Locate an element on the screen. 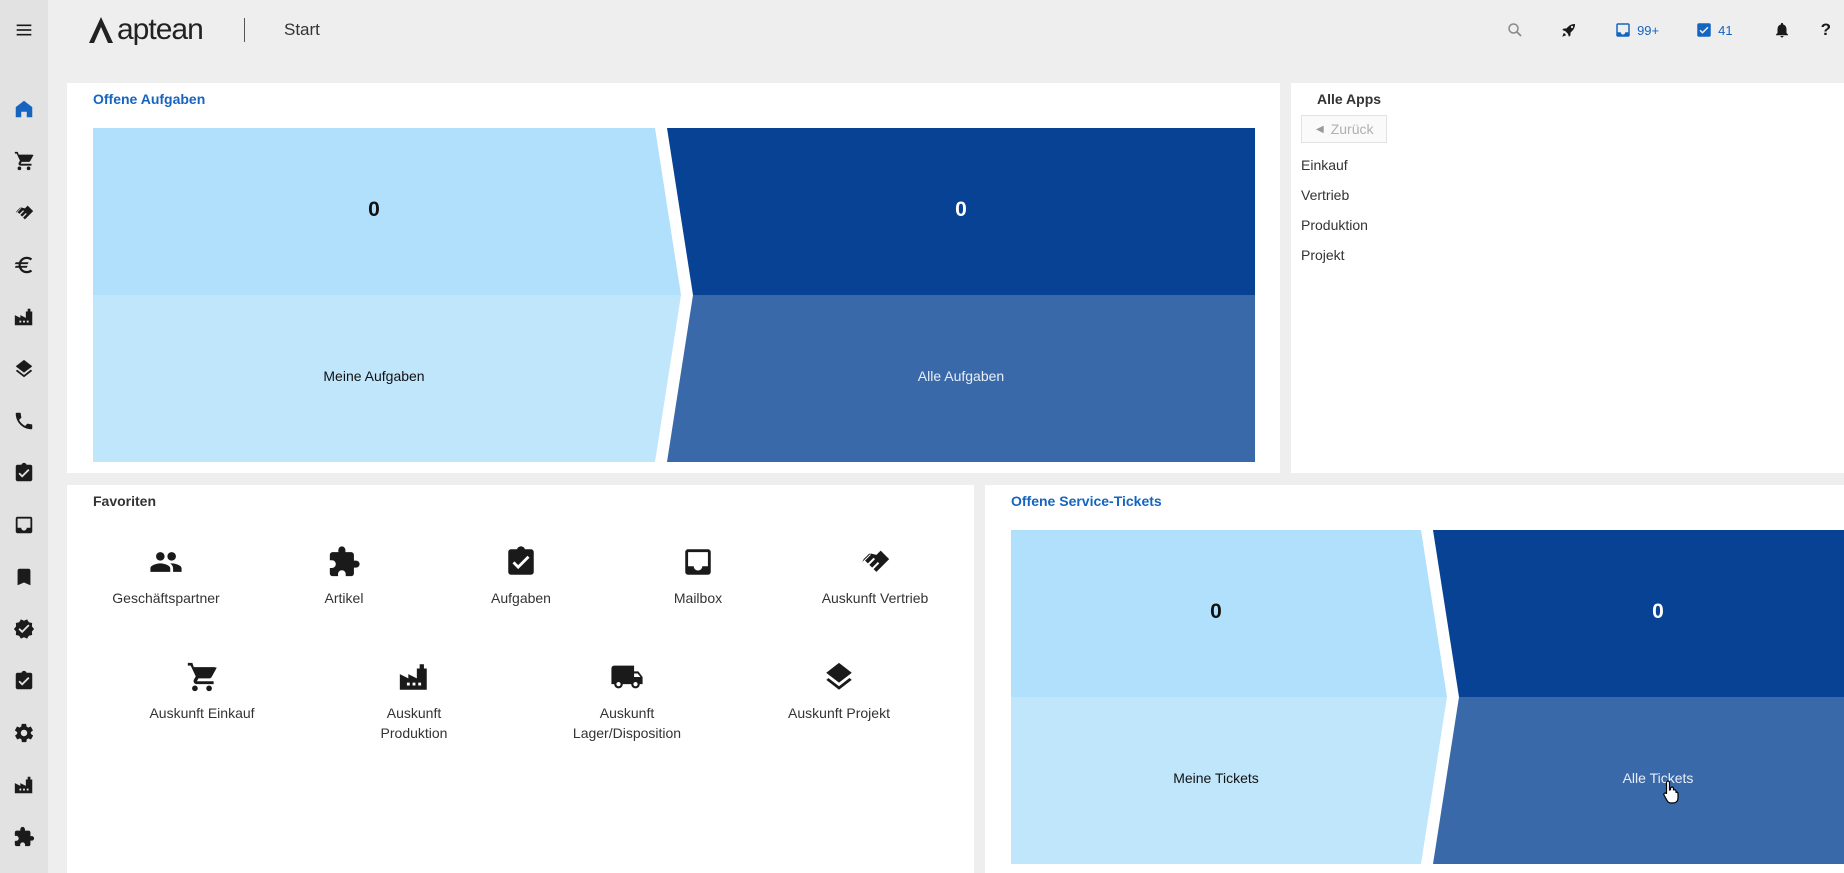 The image size is (1844, 873). phone-icon is located at coordinates (24, 421).